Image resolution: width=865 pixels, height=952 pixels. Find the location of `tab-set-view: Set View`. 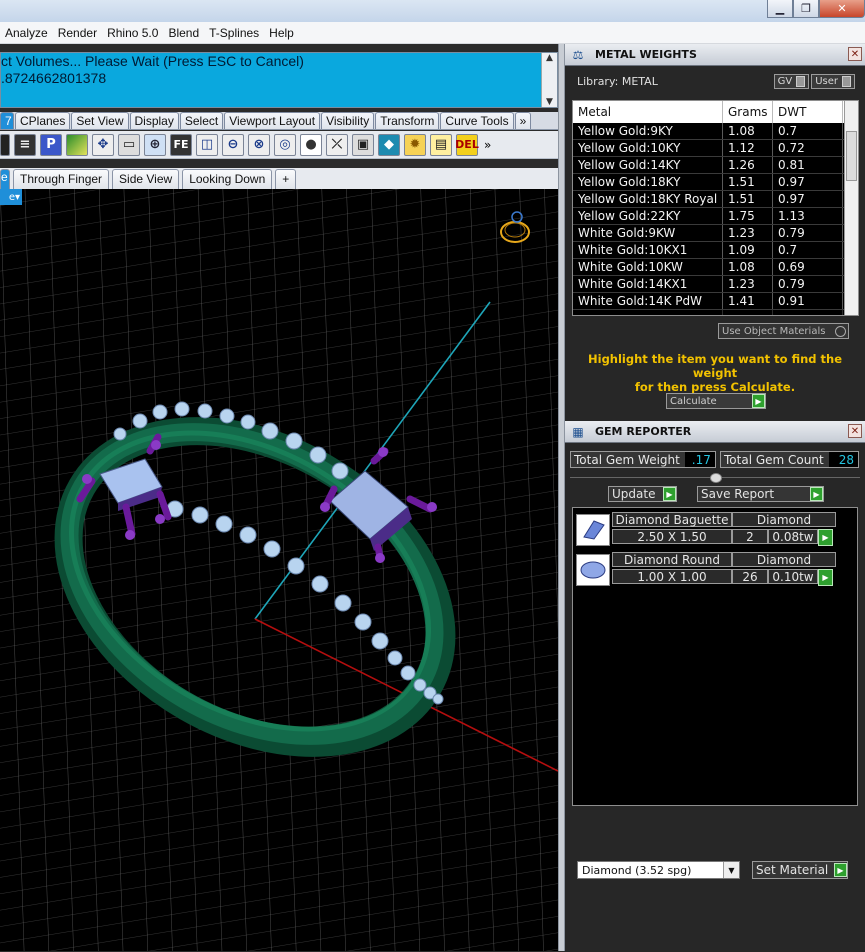

tab-set-view: Set View is located at coordinates (100, 120).